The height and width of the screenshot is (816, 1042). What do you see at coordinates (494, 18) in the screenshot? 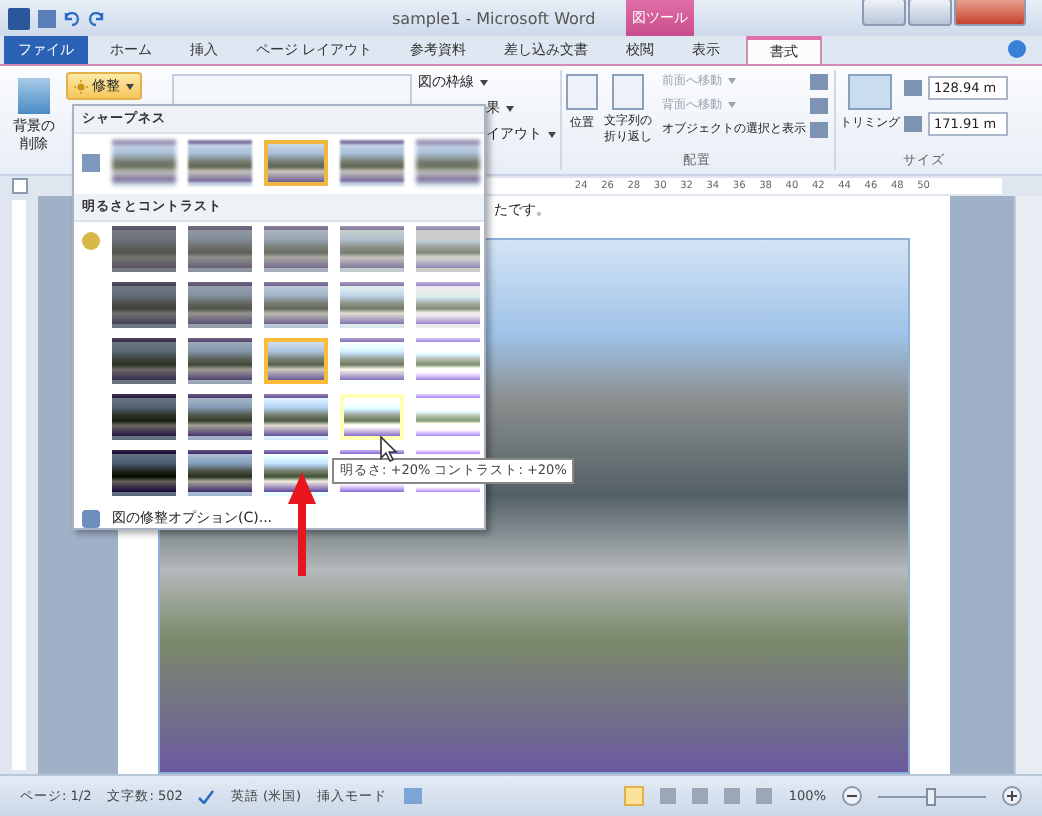
I see `window-title: sample1 - Microsoft Word` at bounding box center [494, 18].